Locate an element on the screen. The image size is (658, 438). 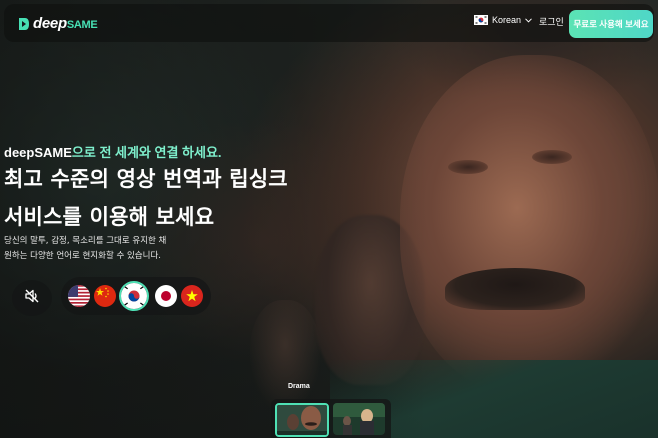
chevron-down-icon is located at coordinates (528, 20).